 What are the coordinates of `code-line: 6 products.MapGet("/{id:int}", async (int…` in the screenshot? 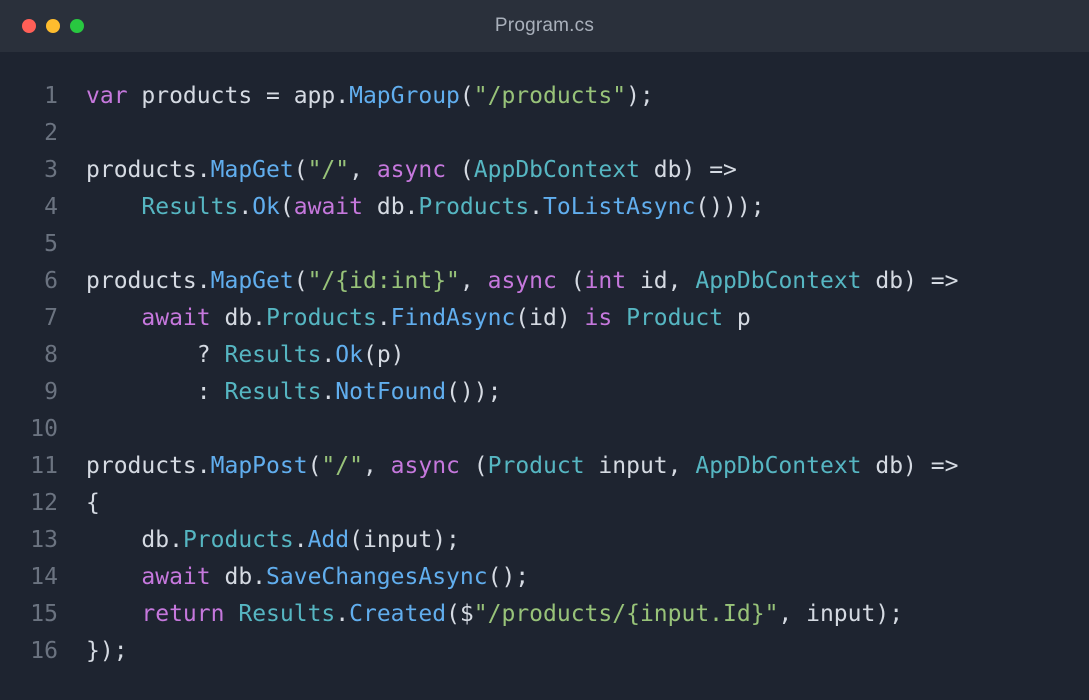 It's located at (544, 280).